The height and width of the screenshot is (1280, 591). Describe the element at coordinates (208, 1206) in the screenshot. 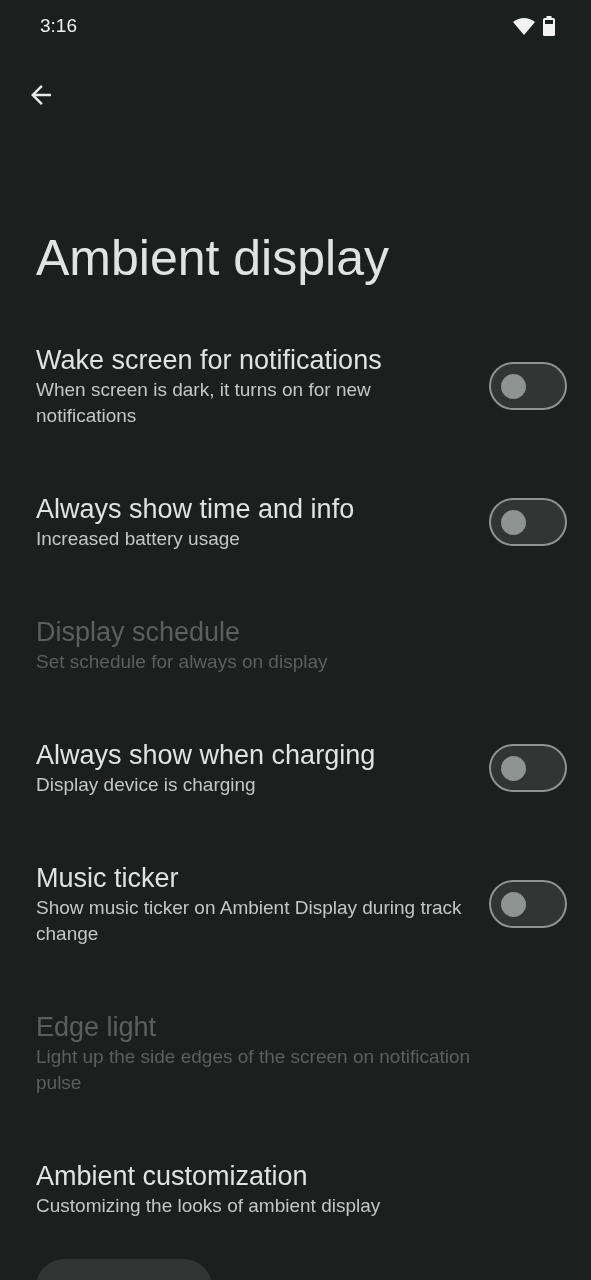

I see `setting-description: Customizing the looks of ambient display` at that location.